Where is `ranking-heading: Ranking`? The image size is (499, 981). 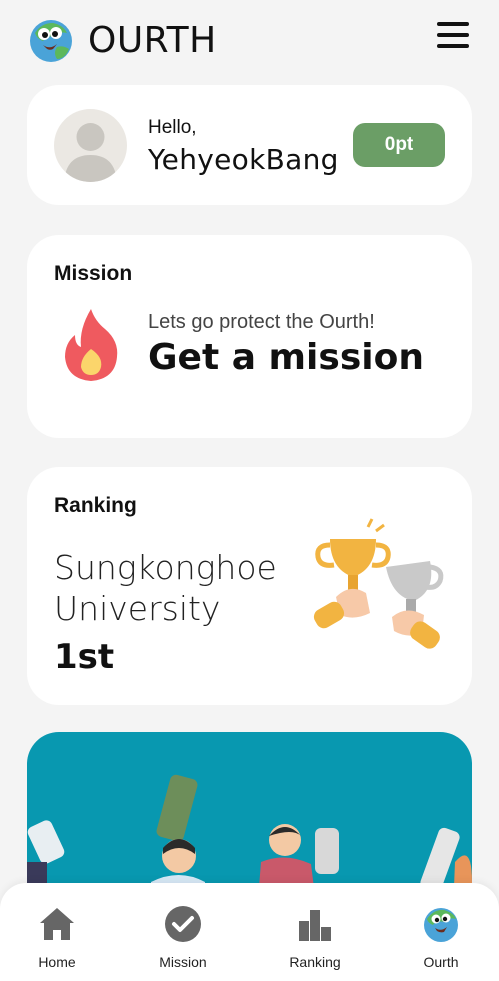
ranking-heading: Ranking is located at coordinates (95, 505).